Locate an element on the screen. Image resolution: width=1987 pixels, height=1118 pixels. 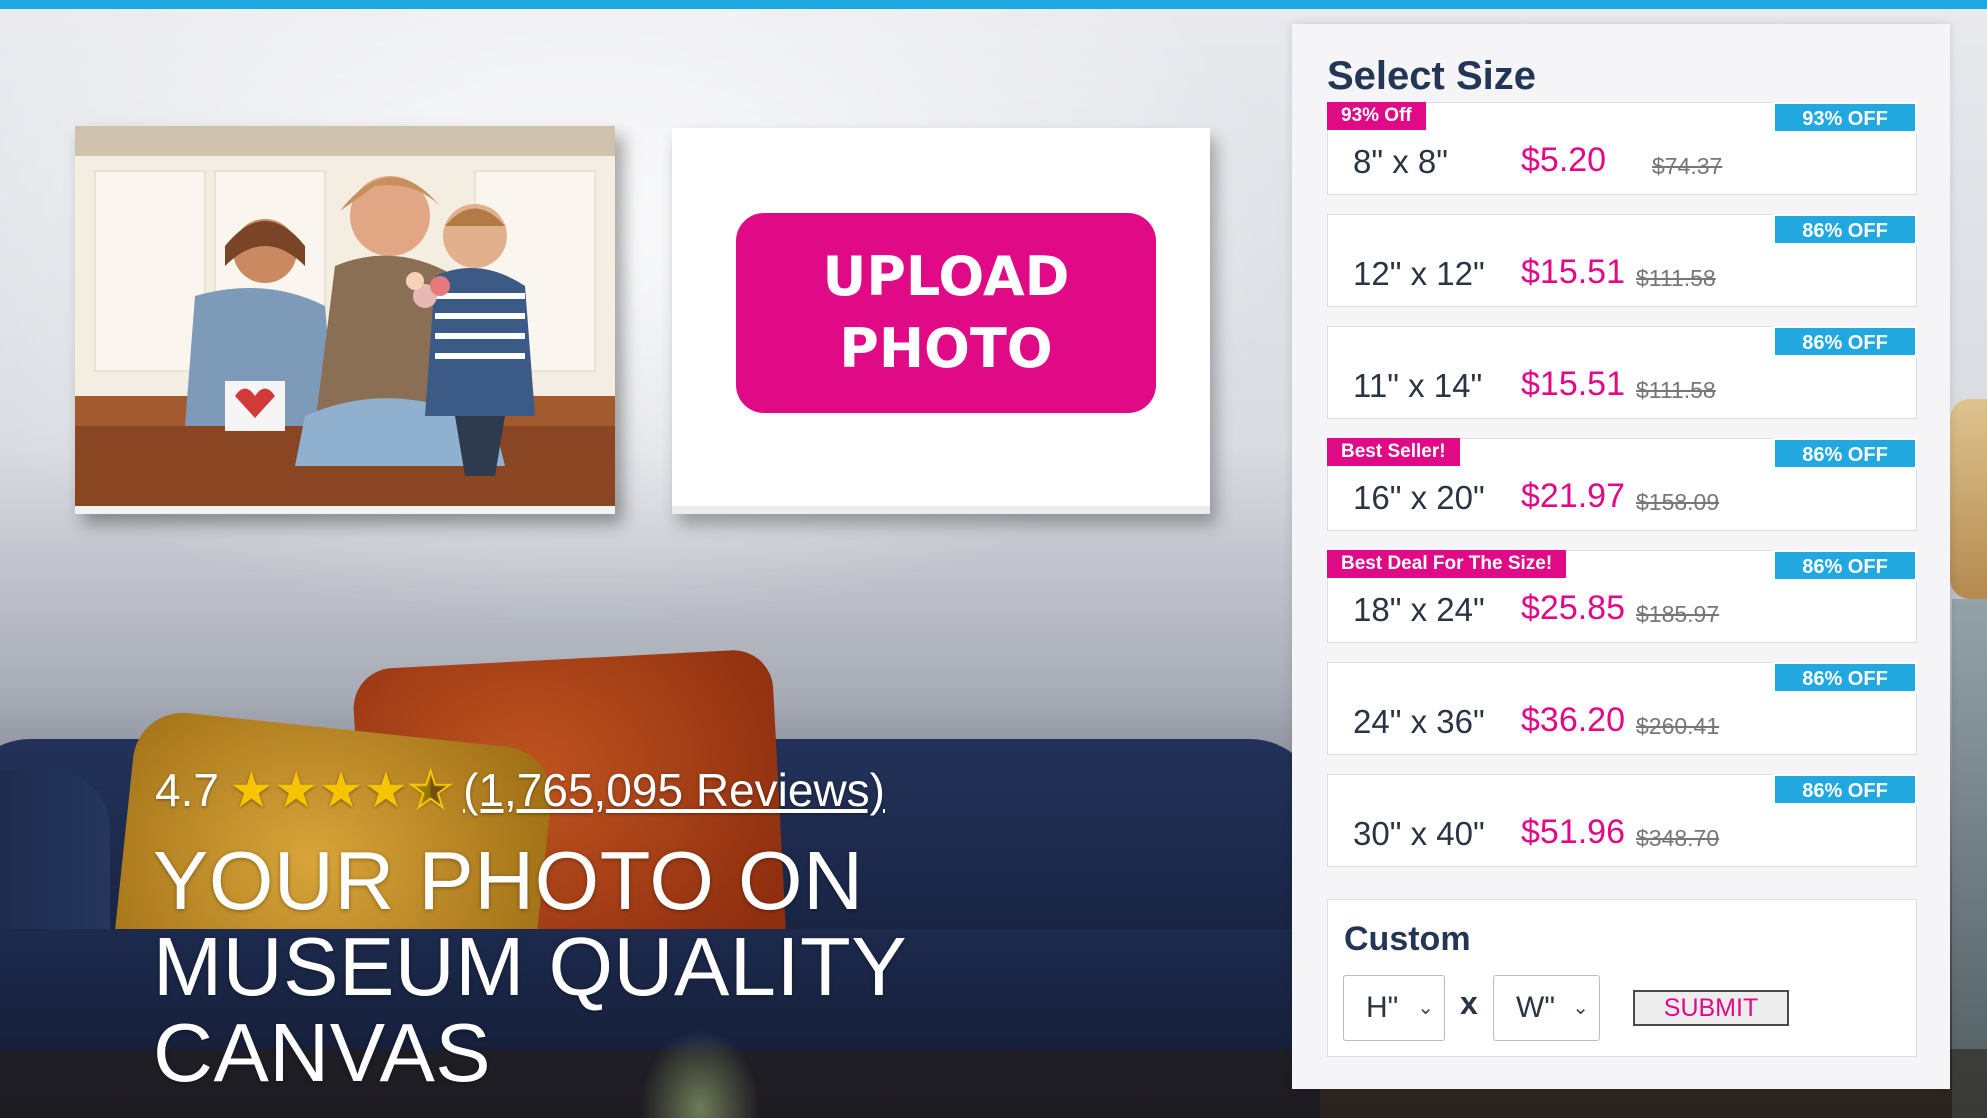
upload-canvas: UPLOAD PHOTO is located at coordinates (941, 321).